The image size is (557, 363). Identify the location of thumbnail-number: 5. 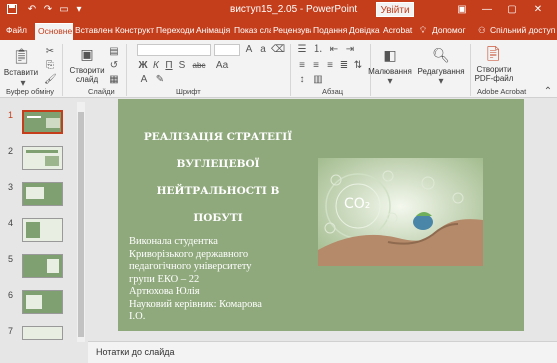
(11, 259).